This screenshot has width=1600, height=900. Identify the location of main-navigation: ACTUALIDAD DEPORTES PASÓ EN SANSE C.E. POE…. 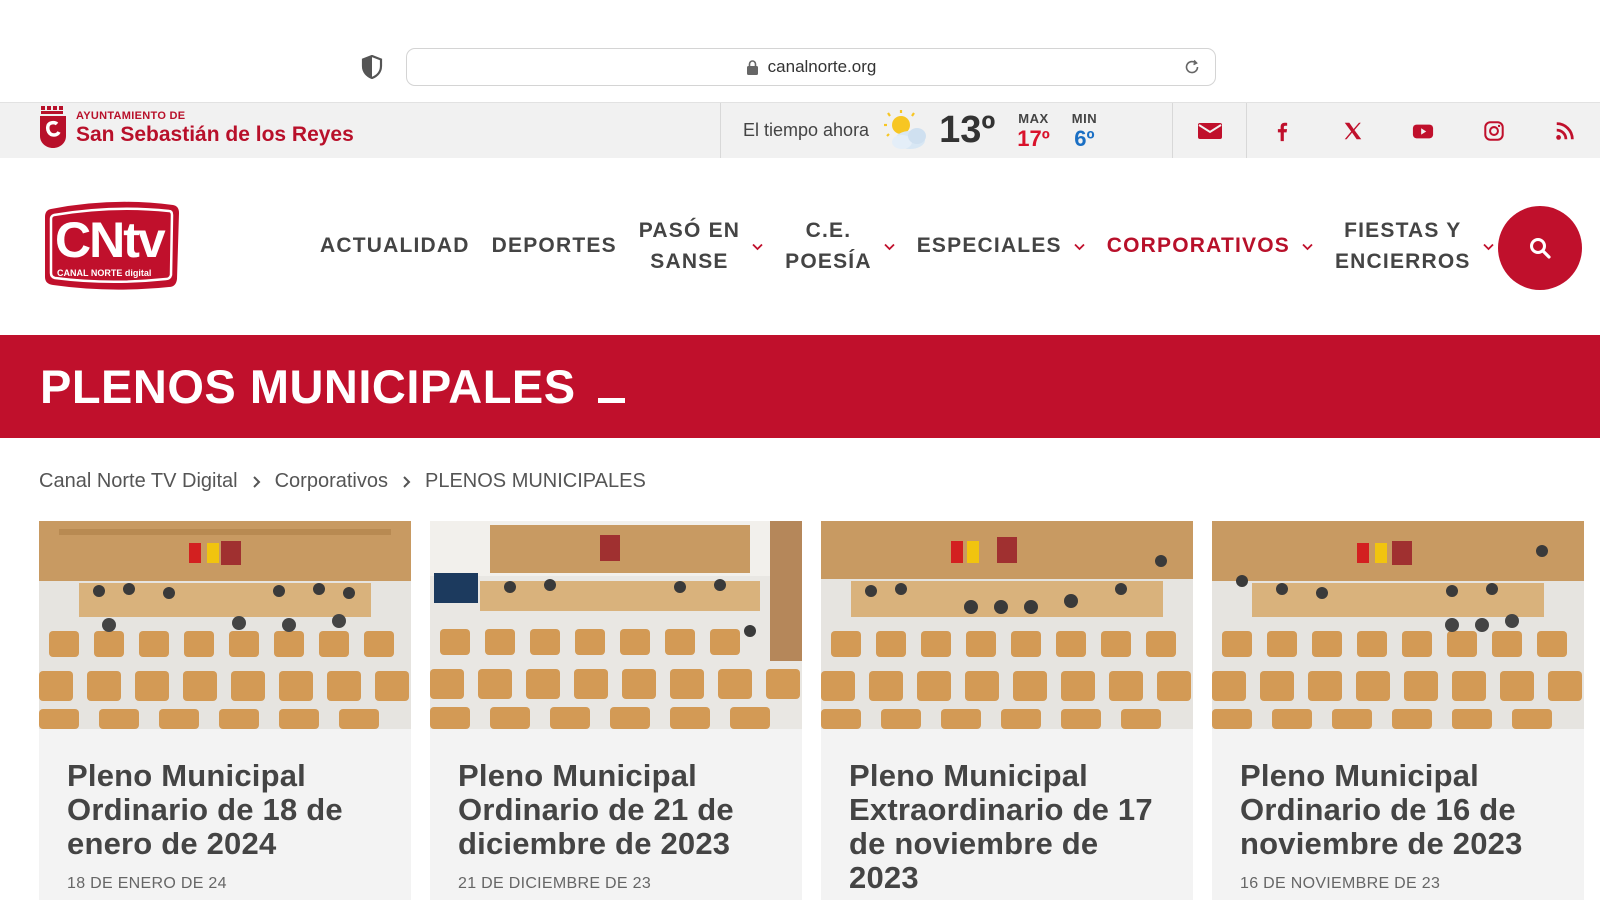
(918, 246).